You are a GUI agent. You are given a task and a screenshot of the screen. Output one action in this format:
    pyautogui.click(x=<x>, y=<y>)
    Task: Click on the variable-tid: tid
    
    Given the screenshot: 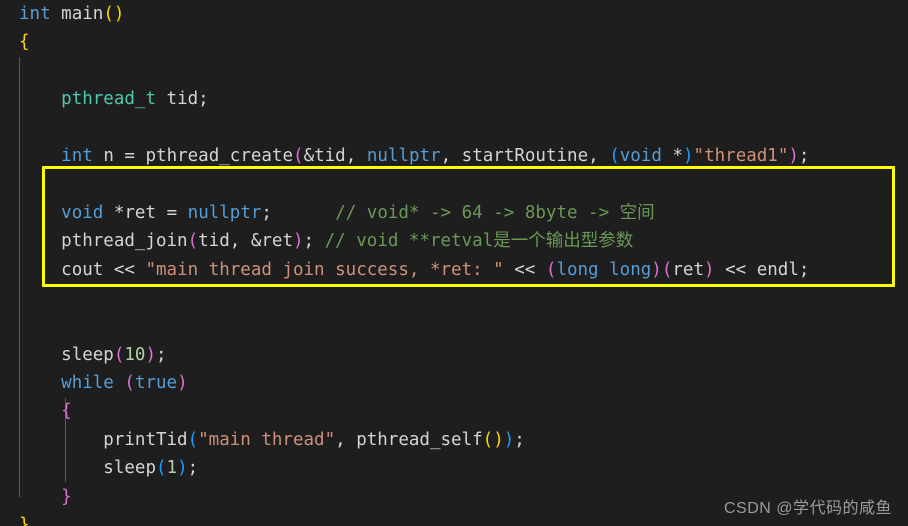 What is the action you would take?
    pyautogui.click(x=182, y=99)
    